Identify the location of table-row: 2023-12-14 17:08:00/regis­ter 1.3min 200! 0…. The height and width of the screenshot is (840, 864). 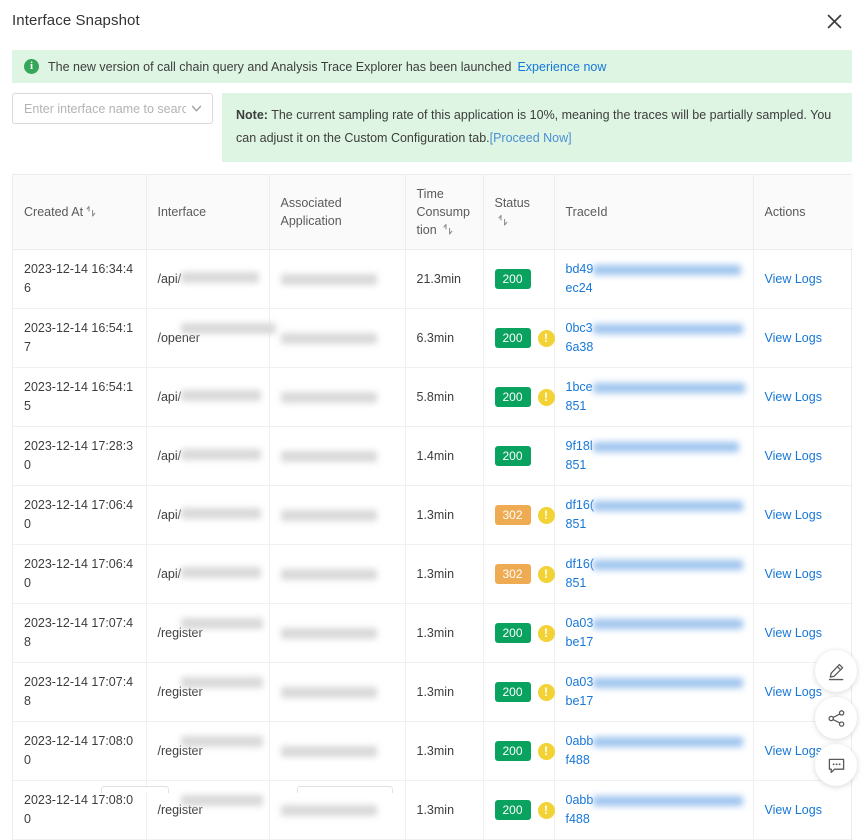
(433, 751).